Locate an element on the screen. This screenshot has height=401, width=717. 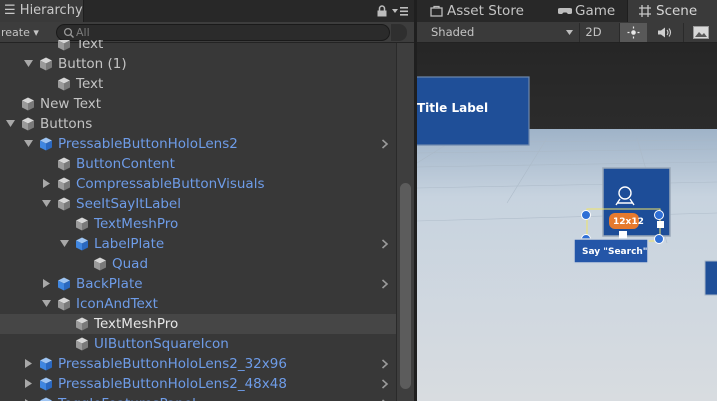
create-dropdown: reate ▾ is located at coordinates (23, 32).